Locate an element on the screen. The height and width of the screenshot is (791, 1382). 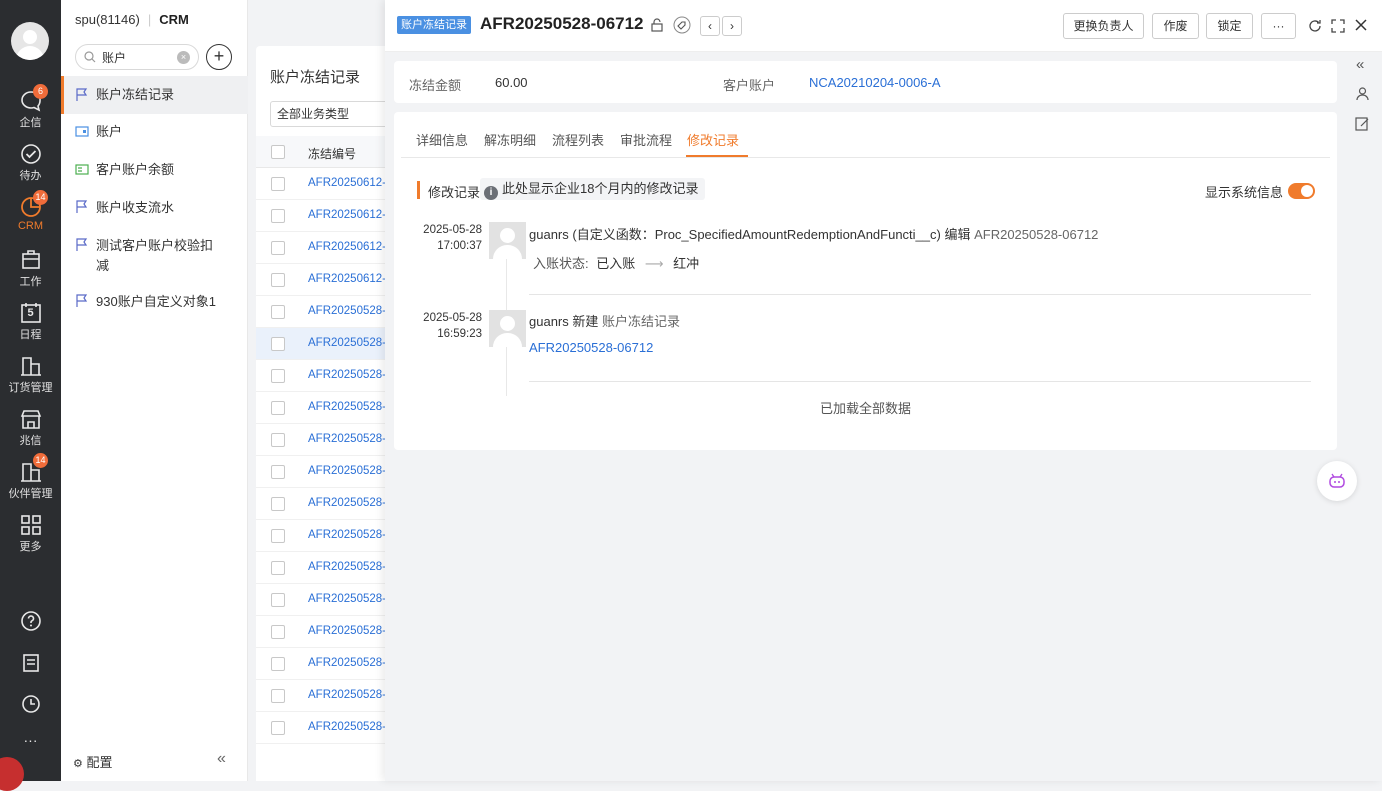
tab-process-list: 流程列表 is located at coordinates (578, 139).